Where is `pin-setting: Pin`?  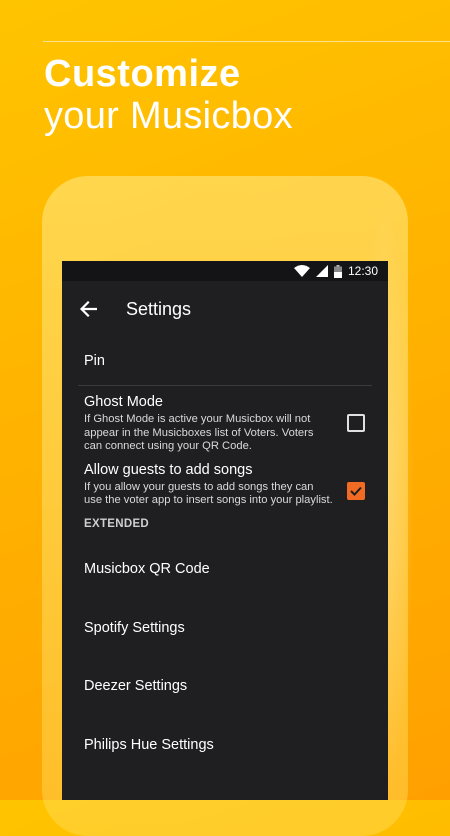 pin-setting: Pin is located at coordinates (225, 361).